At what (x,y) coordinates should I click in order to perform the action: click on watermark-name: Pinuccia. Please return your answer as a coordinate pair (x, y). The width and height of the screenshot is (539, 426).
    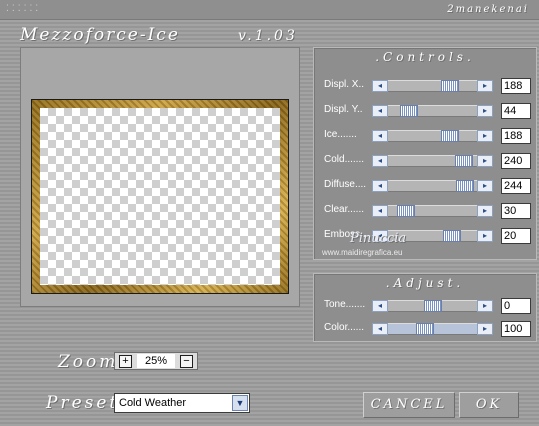
    Looking at the image, I should click on (378, 238).